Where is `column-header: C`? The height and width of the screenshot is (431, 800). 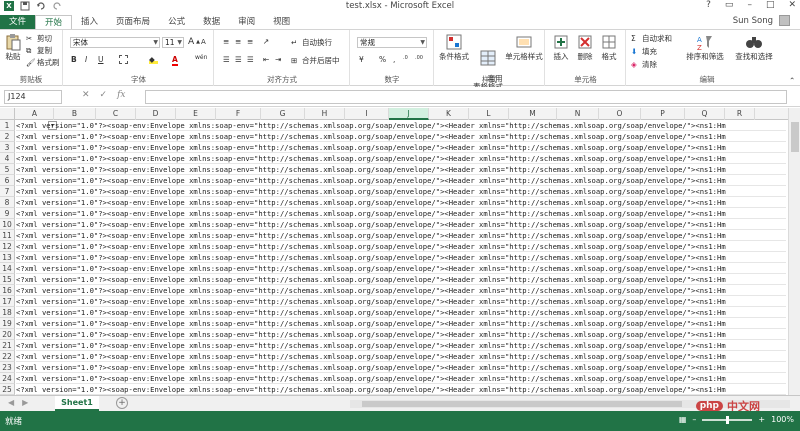
column-header: C is located at coordinates (116, 114).